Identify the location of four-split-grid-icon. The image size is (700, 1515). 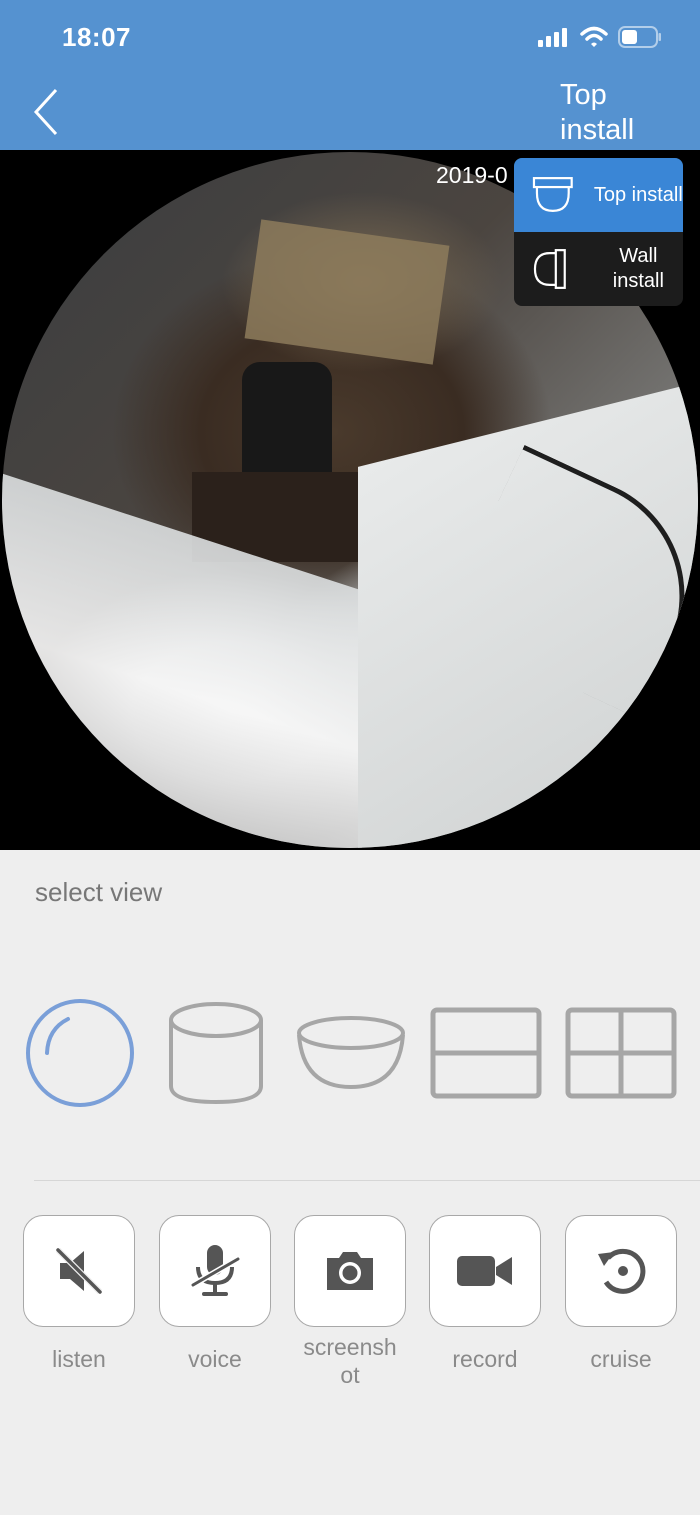
(620, 1052).